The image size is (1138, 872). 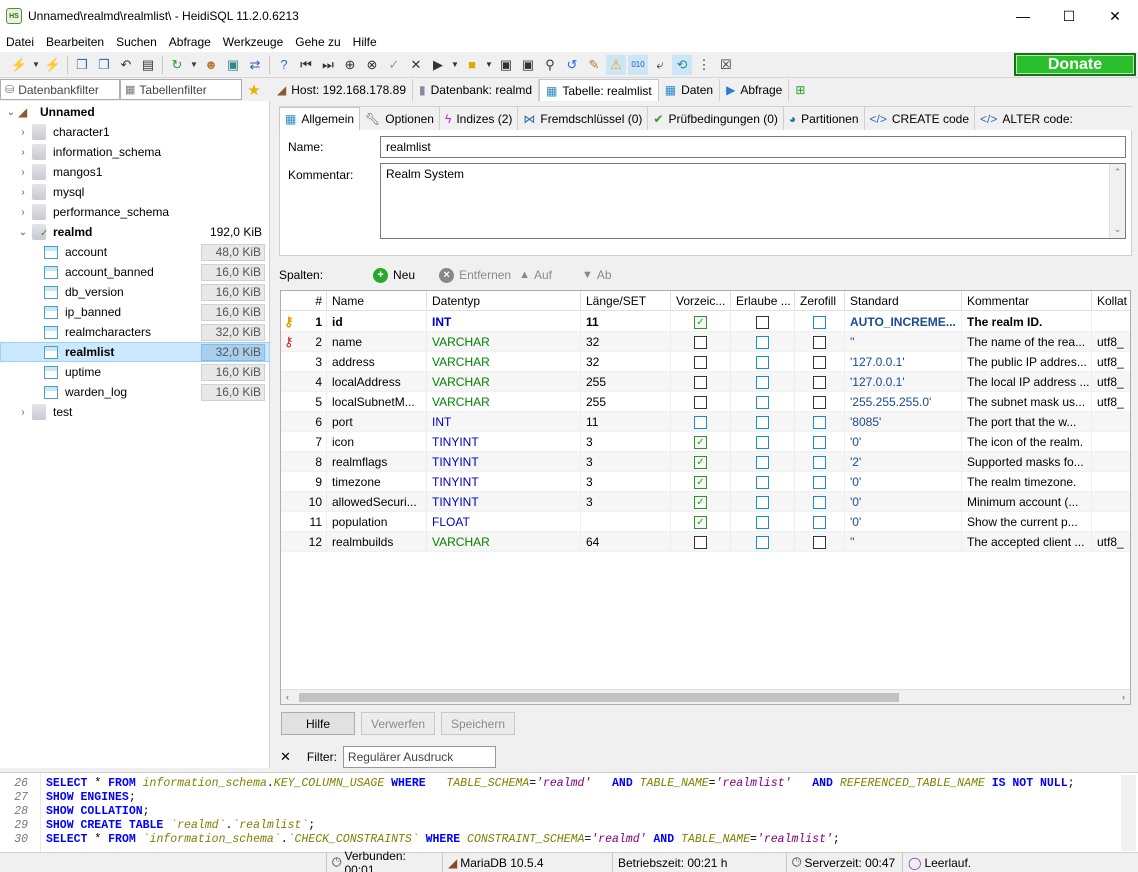 I want to click on menu-hilfe: Hilfe, so click(x=365, y=42).